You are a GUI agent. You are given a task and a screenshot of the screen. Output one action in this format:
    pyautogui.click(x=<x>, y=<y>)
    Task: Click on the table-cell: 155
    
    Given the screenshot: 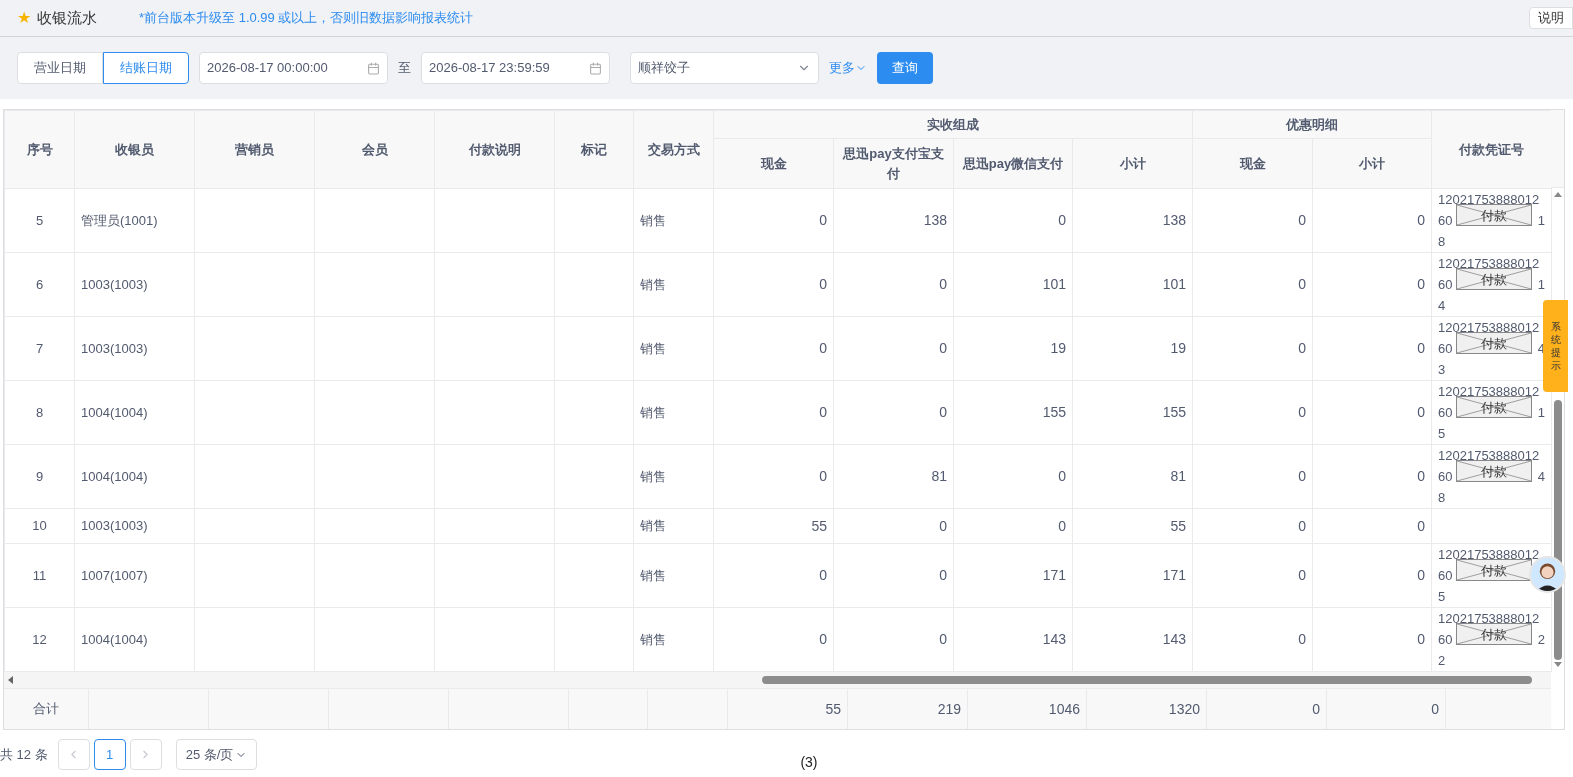 What is the action you would take?
    pyautogui.click(x=1013, y=412)
    